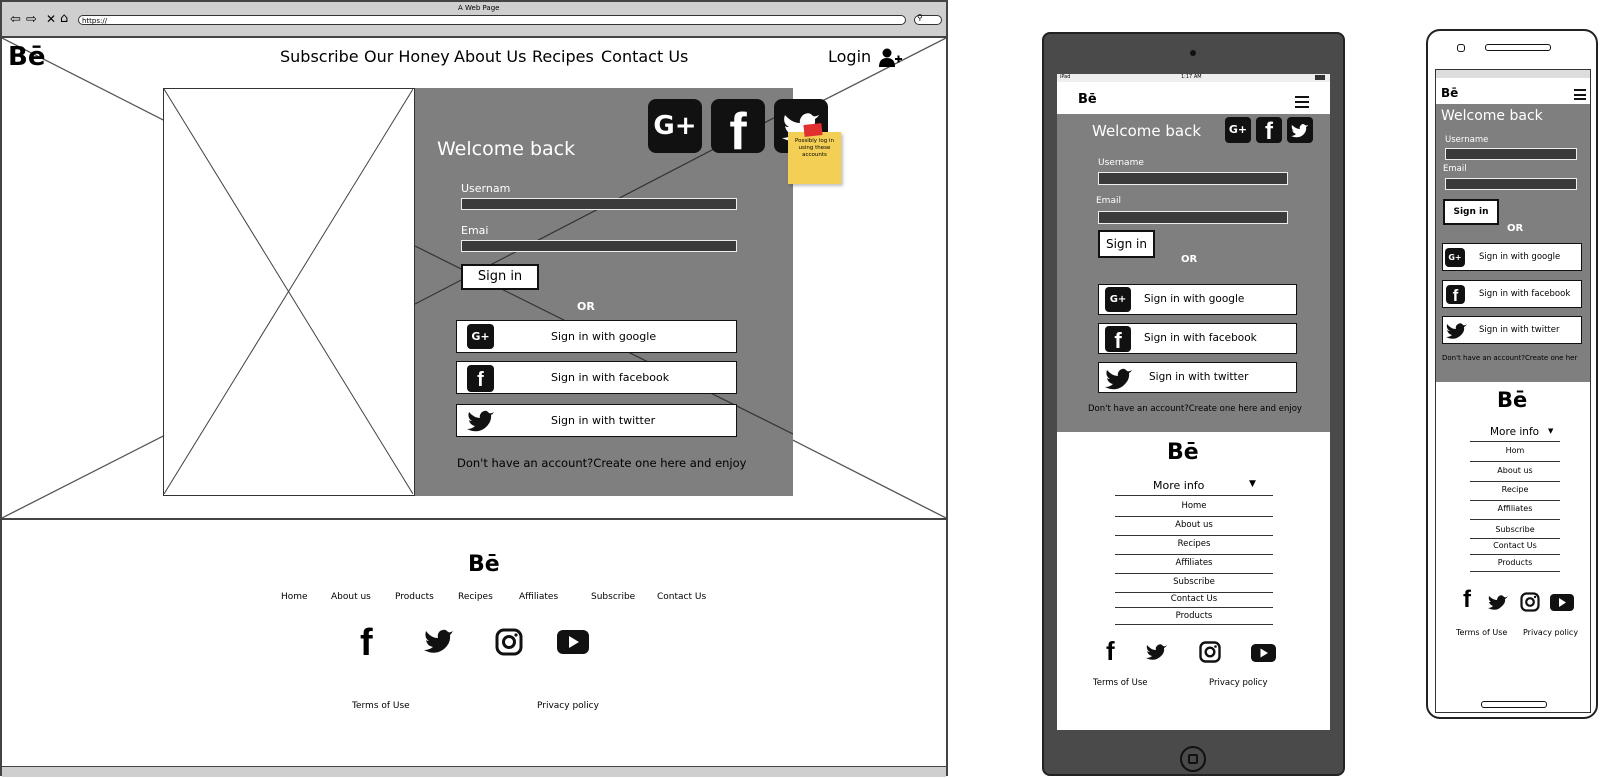 The width and height of the screenshot is (1600, 778). I want to click on phone-facebook-btn-icon: f, so click(1455, 295).